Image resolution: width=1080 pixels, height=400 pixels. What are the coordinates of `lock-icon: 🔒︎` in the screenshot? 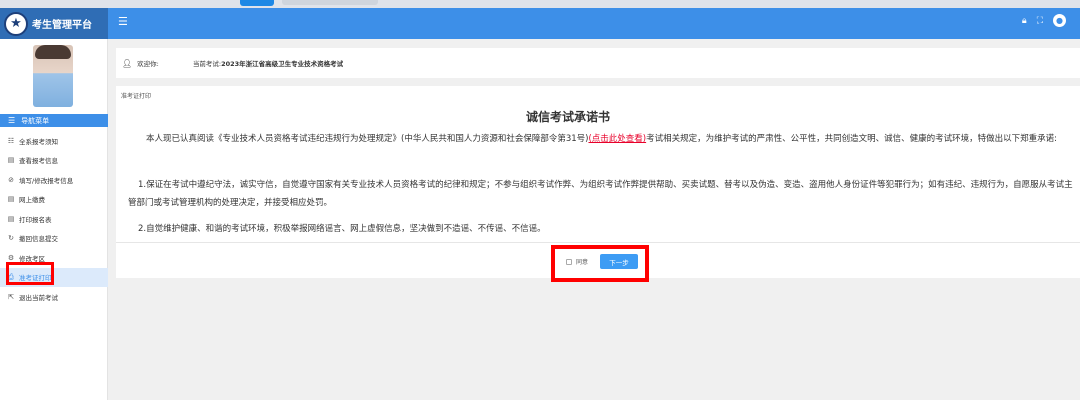 It's located at (1024, 21).